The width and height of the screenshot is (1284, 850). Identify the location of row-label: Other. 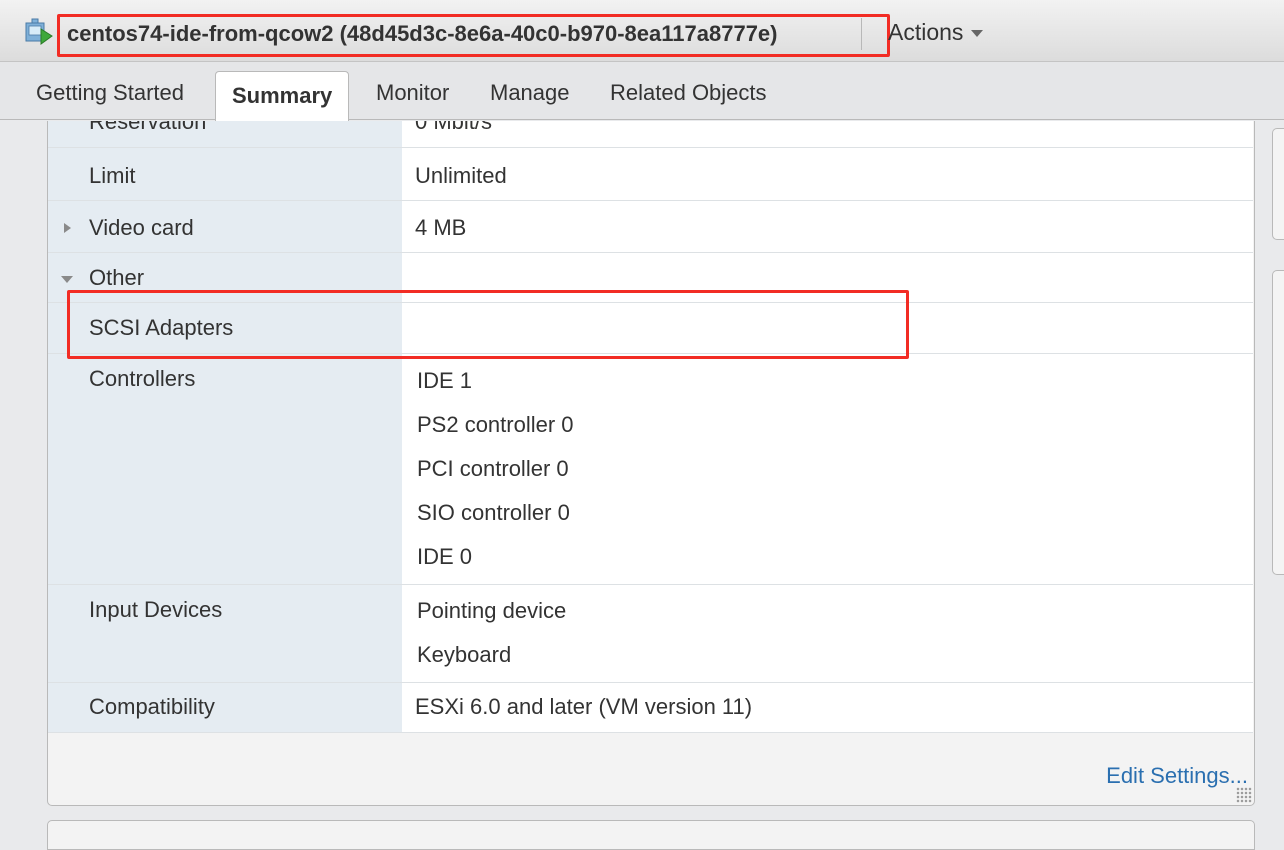
(117, 277).